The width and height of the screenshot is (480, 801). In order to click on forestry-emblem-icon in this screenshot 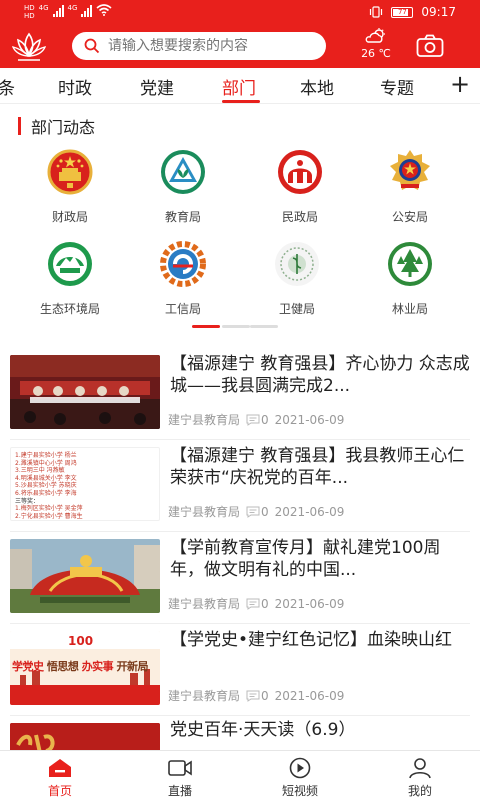, I will do `click(410, 264)`.